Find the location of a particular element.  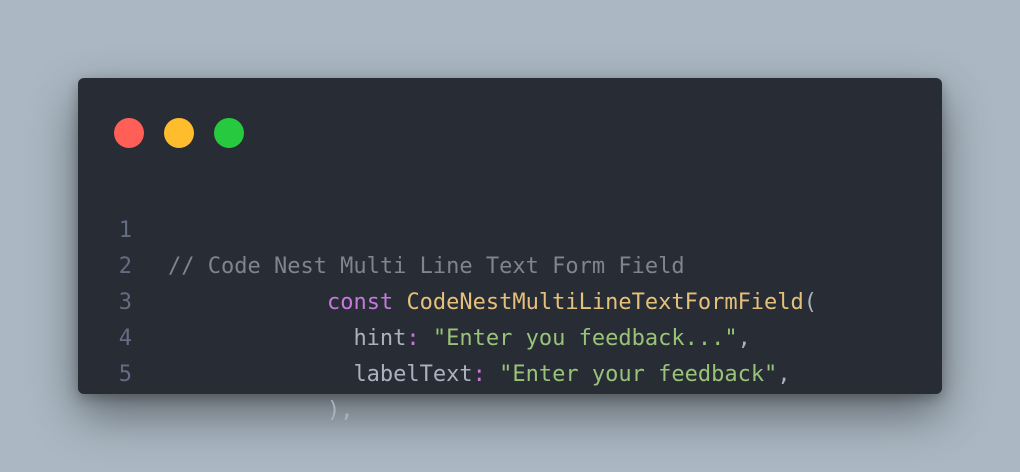

line-number: 5 is located at coordinates (125, 374).